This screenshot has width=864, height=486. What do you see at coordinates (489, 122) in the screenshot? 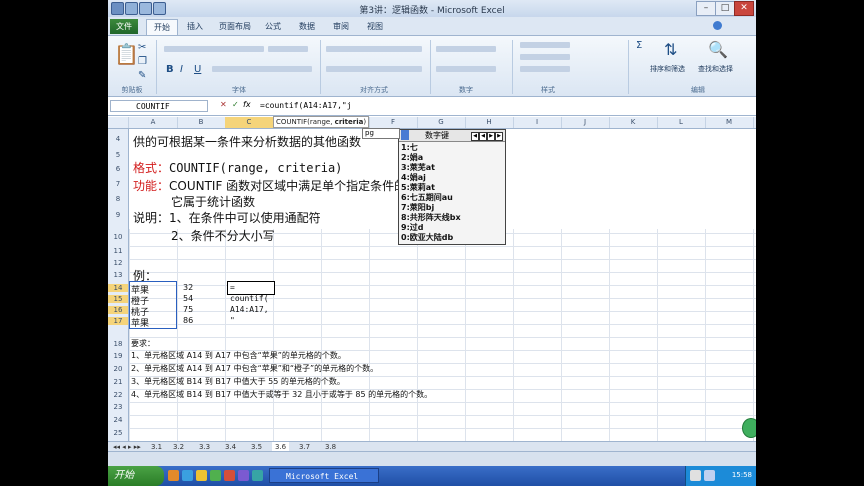
I see `column-header: H` at bounding box center [489, 122].